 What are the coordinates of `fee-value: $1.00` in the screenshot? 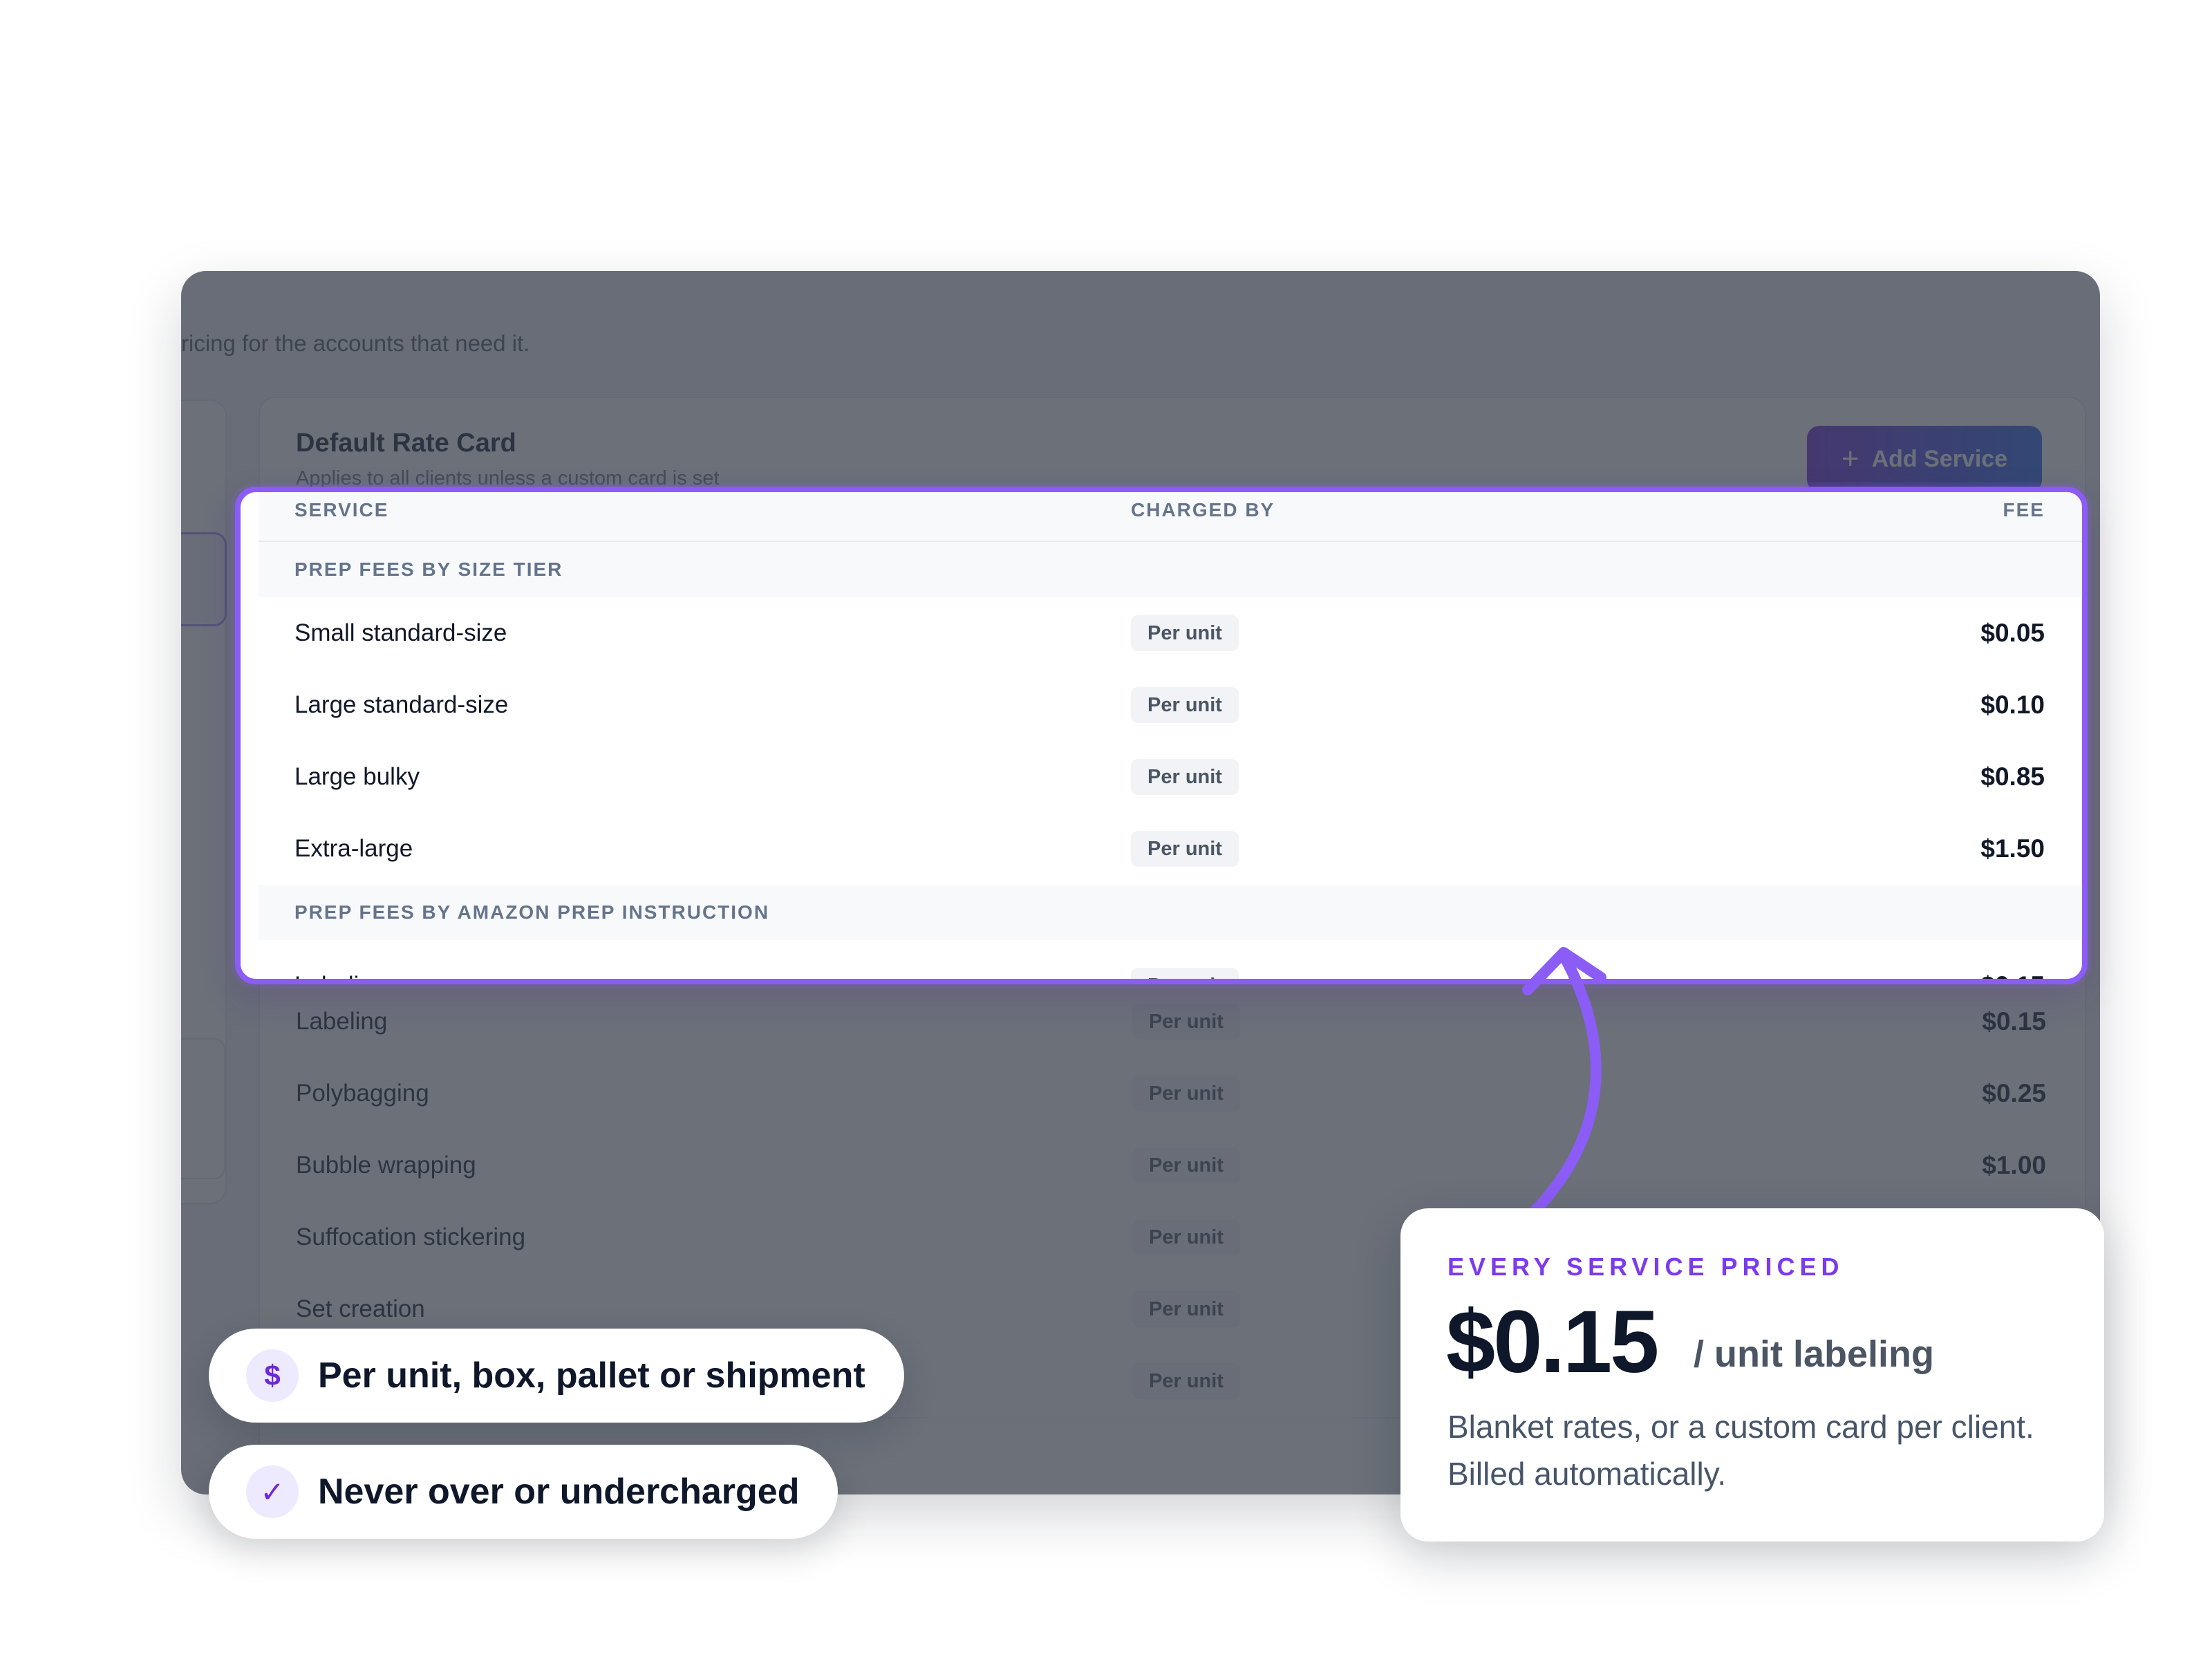 It's located at (2014, 1165).